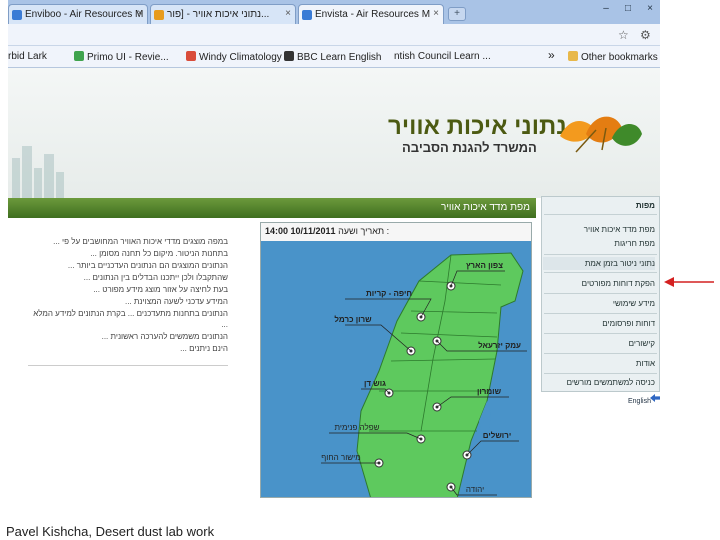  What do you see at coordinates (628, 9) in the screenshot?
I see `maximize-icon: □` at bounding box center [628, 9].